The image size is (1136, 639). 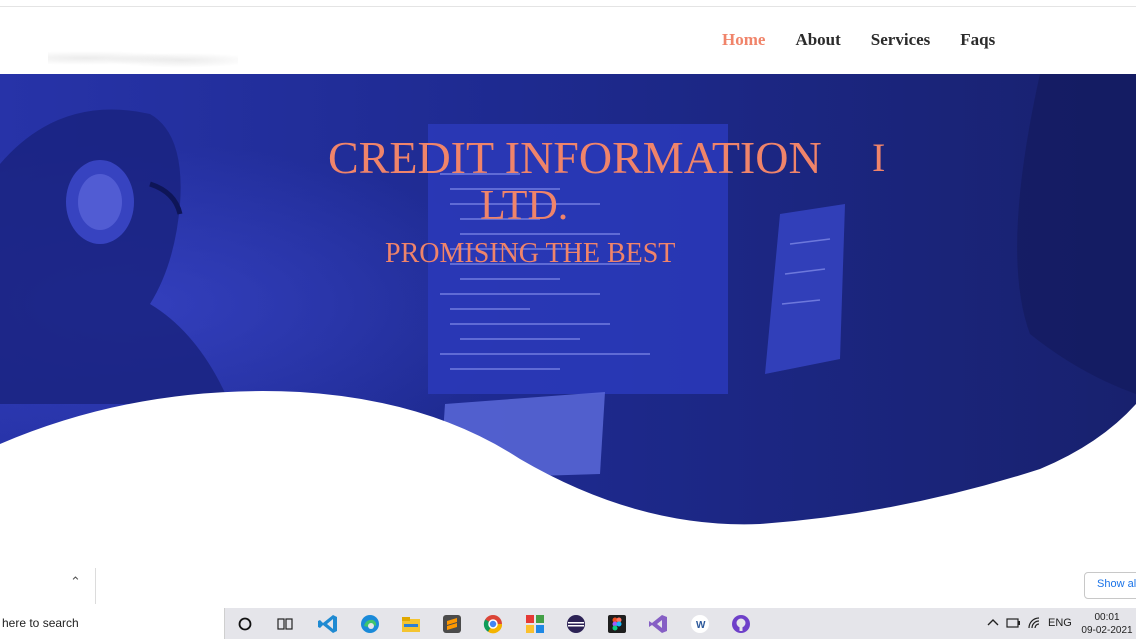 What do you see at coordinates (112, 623) in the screenshot?
I see `taskbar-search-input: here to search` at bounding box center [112, 623].